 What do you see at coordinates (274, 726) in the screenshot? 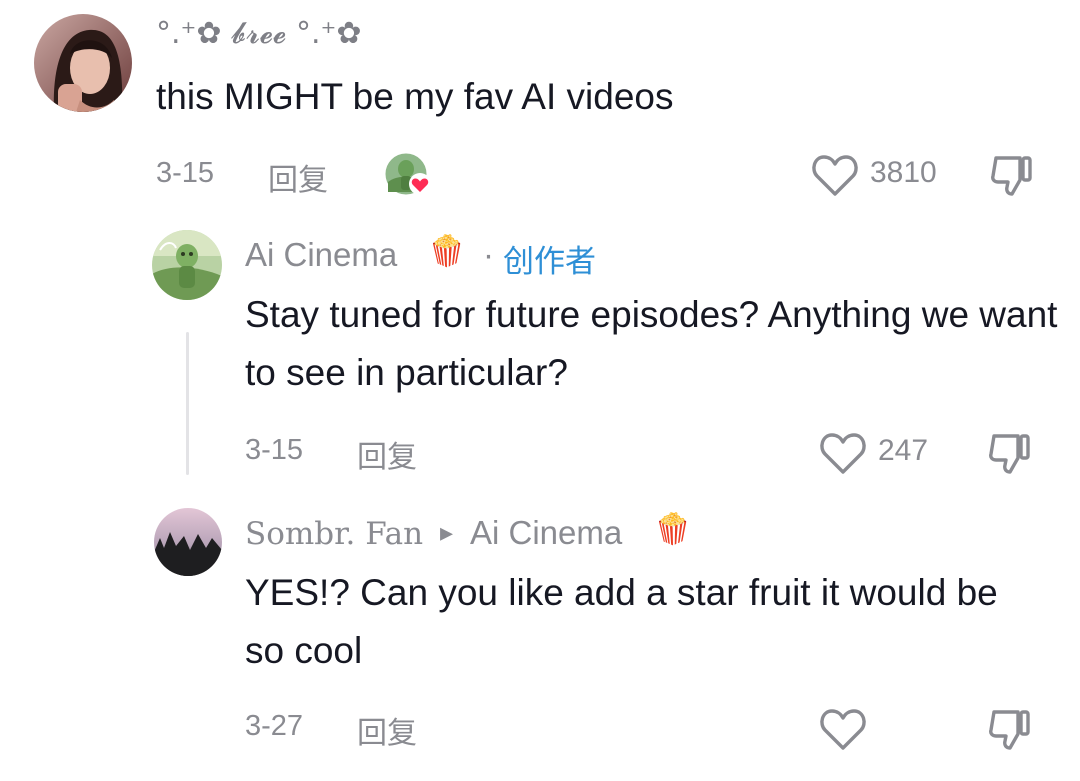
I see `comment-date: 3-27` at bounding box center [274, 726].